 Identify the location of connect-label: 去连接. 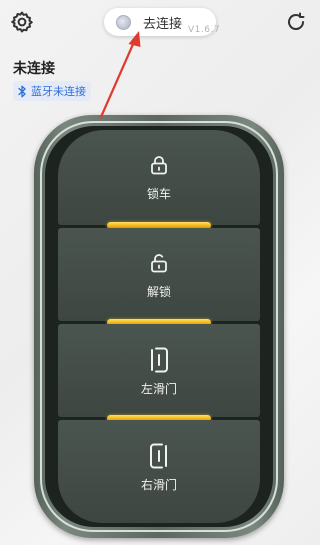
(163, 24).